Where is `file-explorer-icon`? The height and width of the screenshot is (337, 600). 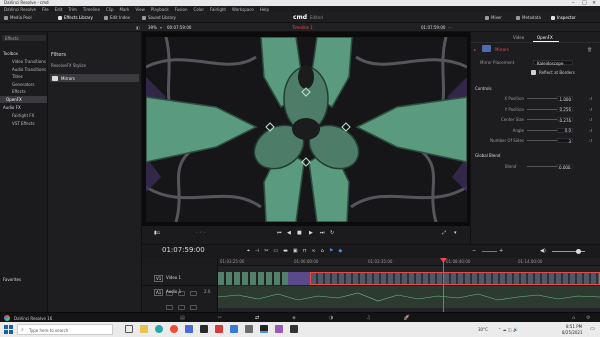 file-explorer-icon is located at coordinates (144, 329).